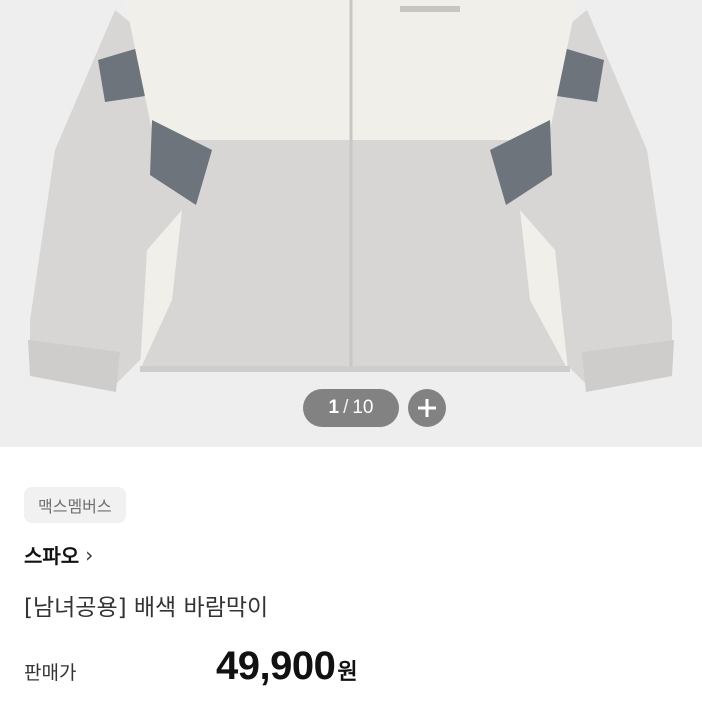 This screenshot has width=702, height=702. What do you see at coordinates (52, 556) in the screenshot?
I see `brand-name: 스파오` at bounding box center [52, 556].